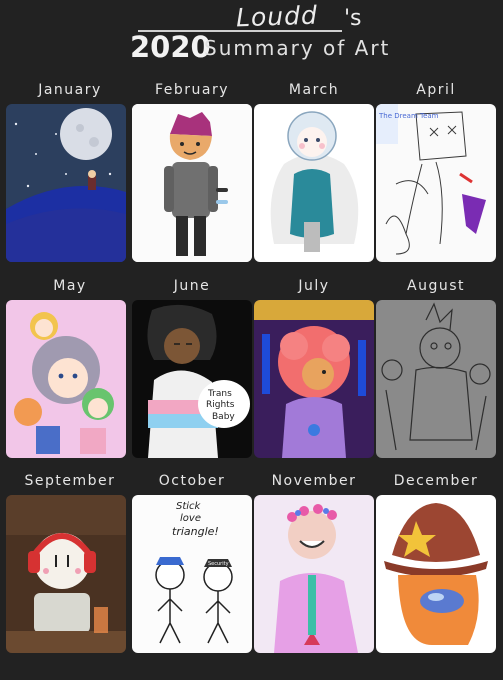 The width and height of the screenshot is (503, 680). Describe the element at coordinates (314, 90) in the screenshot. I see `month-label-march: March` at that location.